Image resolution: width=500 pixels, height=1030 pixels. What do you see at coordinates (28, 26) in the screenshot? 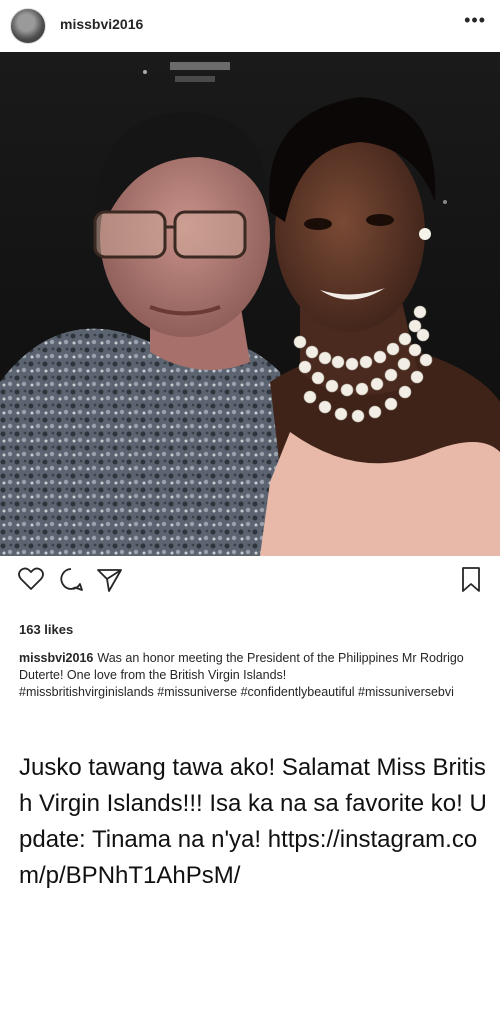
I see `avatar` at bounding box center [28, 26].